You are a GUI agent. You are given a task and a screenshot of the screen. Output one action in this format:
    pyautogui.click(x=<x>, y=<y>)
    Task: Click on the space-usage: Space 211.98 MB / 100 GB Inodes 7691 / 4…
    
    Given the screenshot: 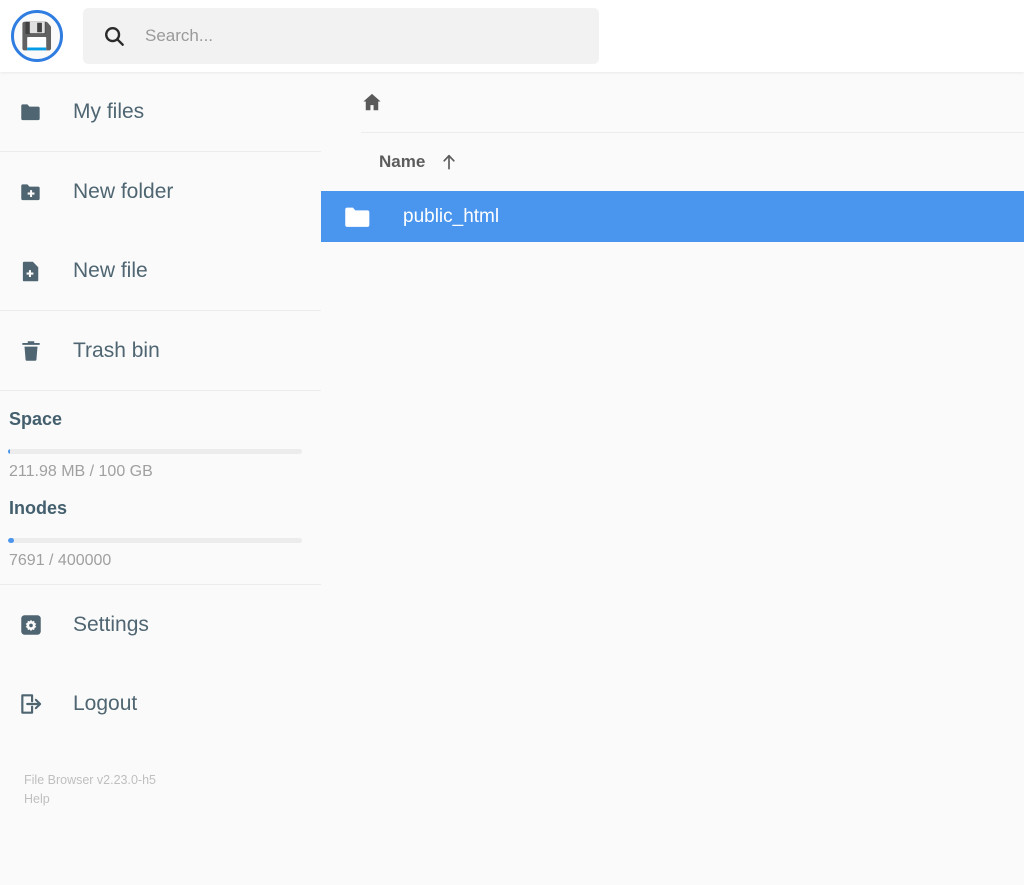 What is the action you would take?
    pyautogui.click(x=160, y=487)
    